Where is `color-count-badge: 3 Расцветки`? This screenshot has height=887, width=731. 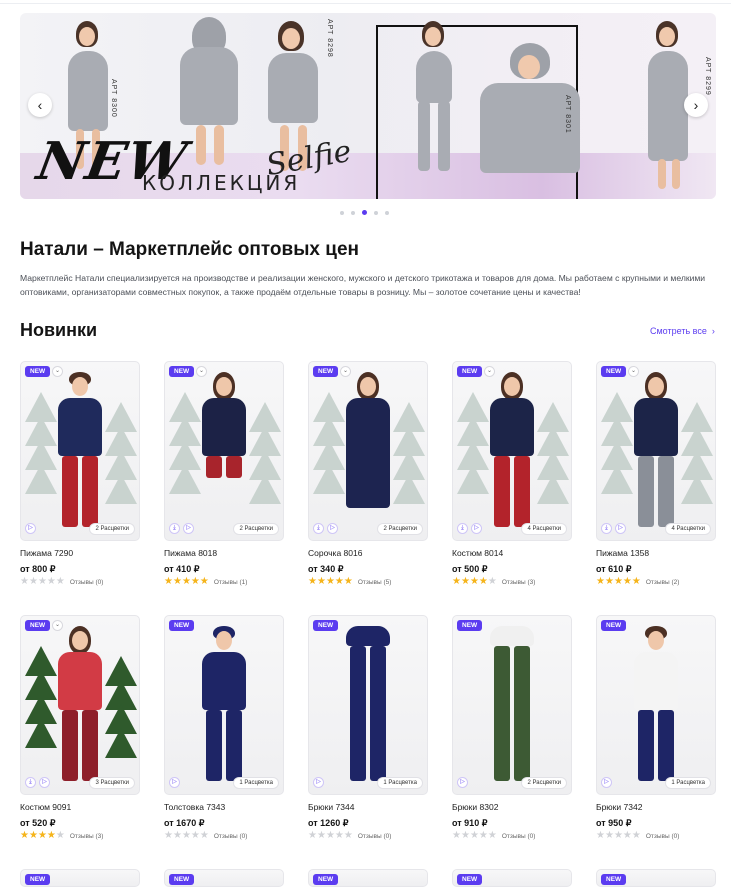 color-count-badge: 3 Расцветки is located at coordinates (112, 783).